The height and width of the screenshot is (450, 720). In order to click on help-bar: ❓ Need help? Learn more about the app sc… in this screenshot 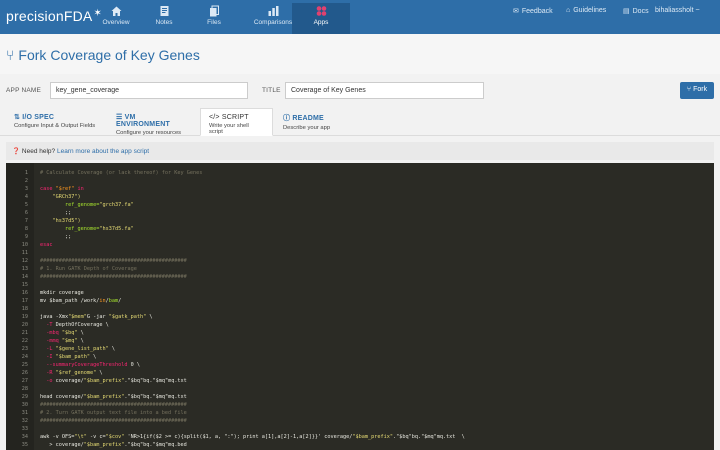, I will do `click(360, 151)`.